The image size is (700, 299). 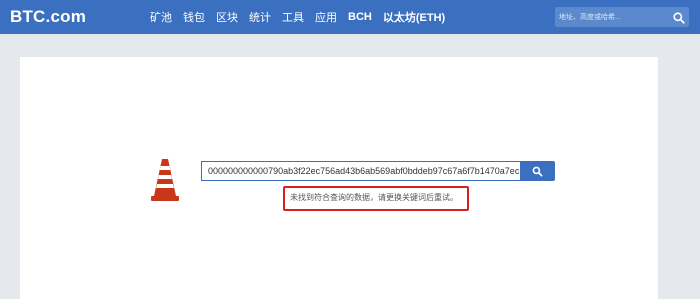 I want to click on main-nav: 矿池 钱包 区块 统计 工具 应用 BCH 以太坊(ETH), so click(x=303, y=17).